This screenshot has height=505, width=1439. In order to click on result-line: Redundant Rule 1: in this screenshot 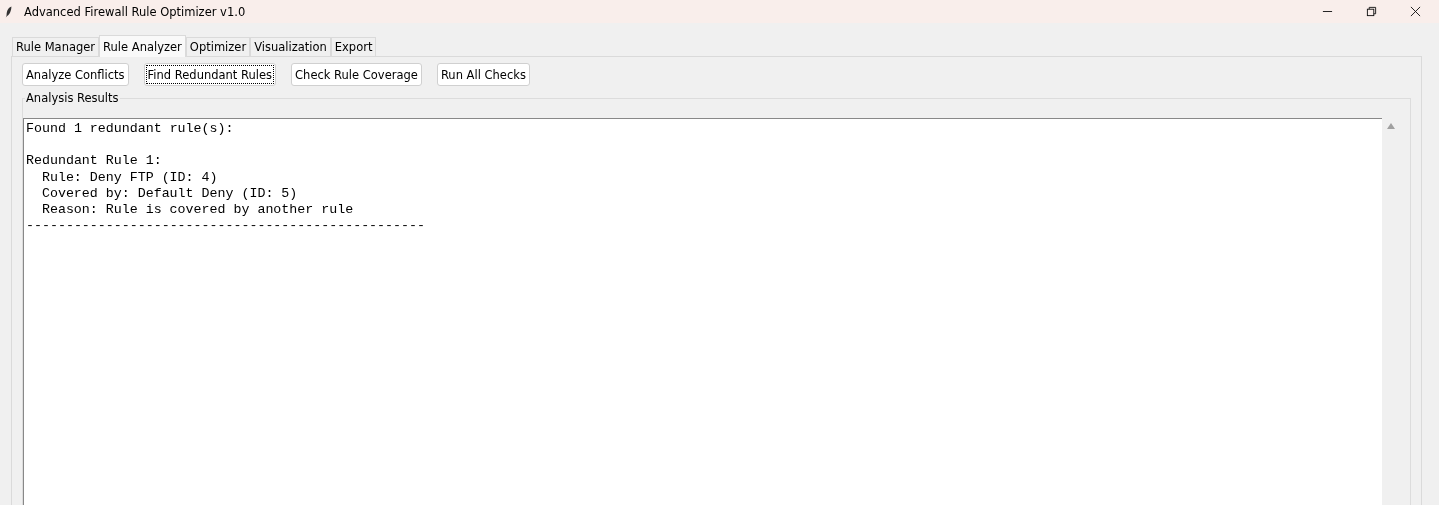, I will do `click(94, 161)`.